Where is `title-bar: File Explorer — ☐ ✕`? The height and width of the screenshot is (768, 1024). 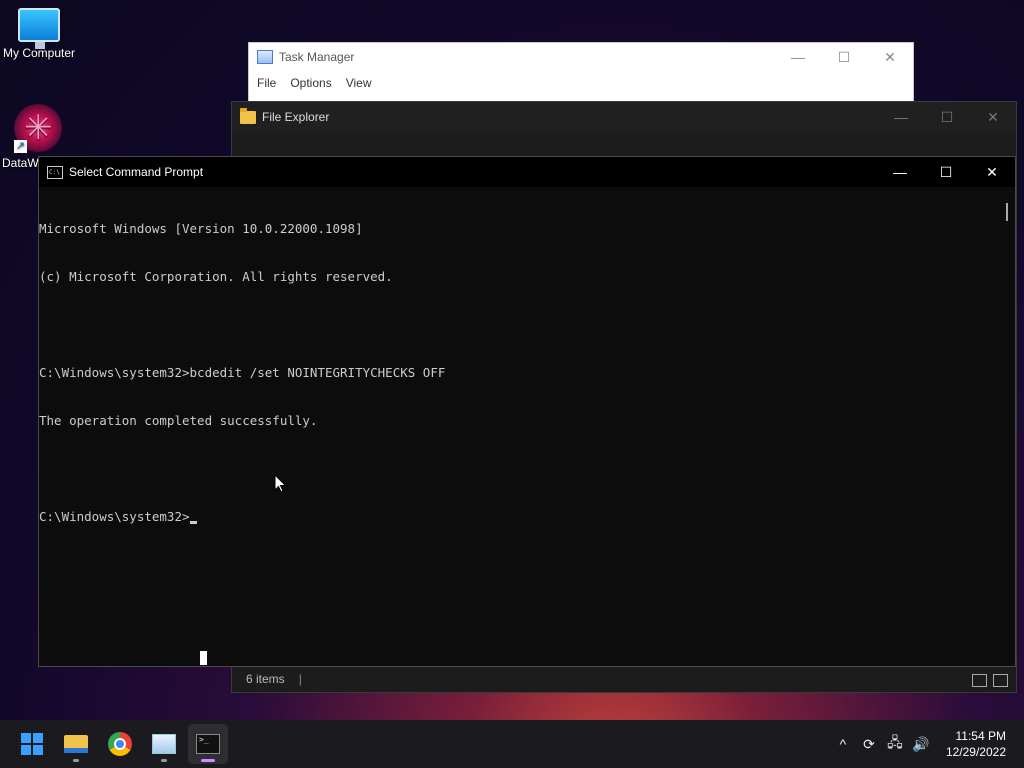 title-bar: File Explorer — ☐ ✕ is located at coordinates (624, 117).